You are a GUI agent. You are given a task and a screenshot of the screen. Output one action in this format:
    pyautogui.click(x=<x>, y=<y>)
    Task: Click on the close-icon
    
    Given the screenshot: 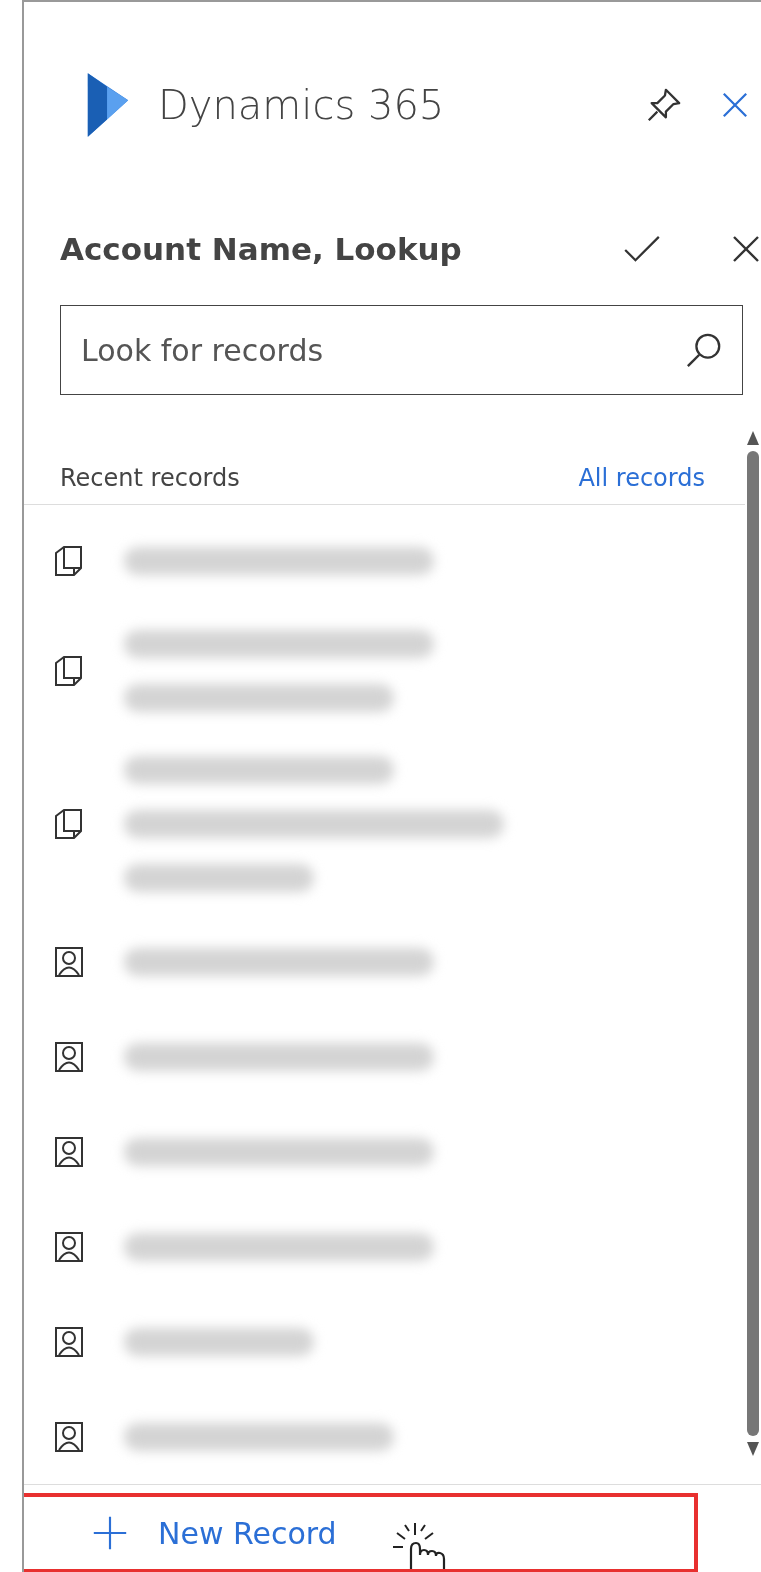 What is the action you would take?
    pyautogui.click(x=746, y=249)
    